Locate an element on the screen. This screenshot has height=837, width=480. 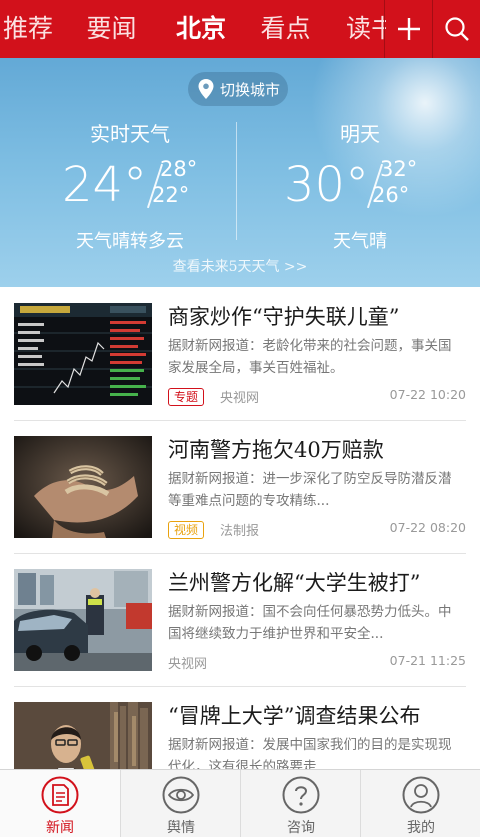
current-temperature: 24° is located at coordinates (105, 185).